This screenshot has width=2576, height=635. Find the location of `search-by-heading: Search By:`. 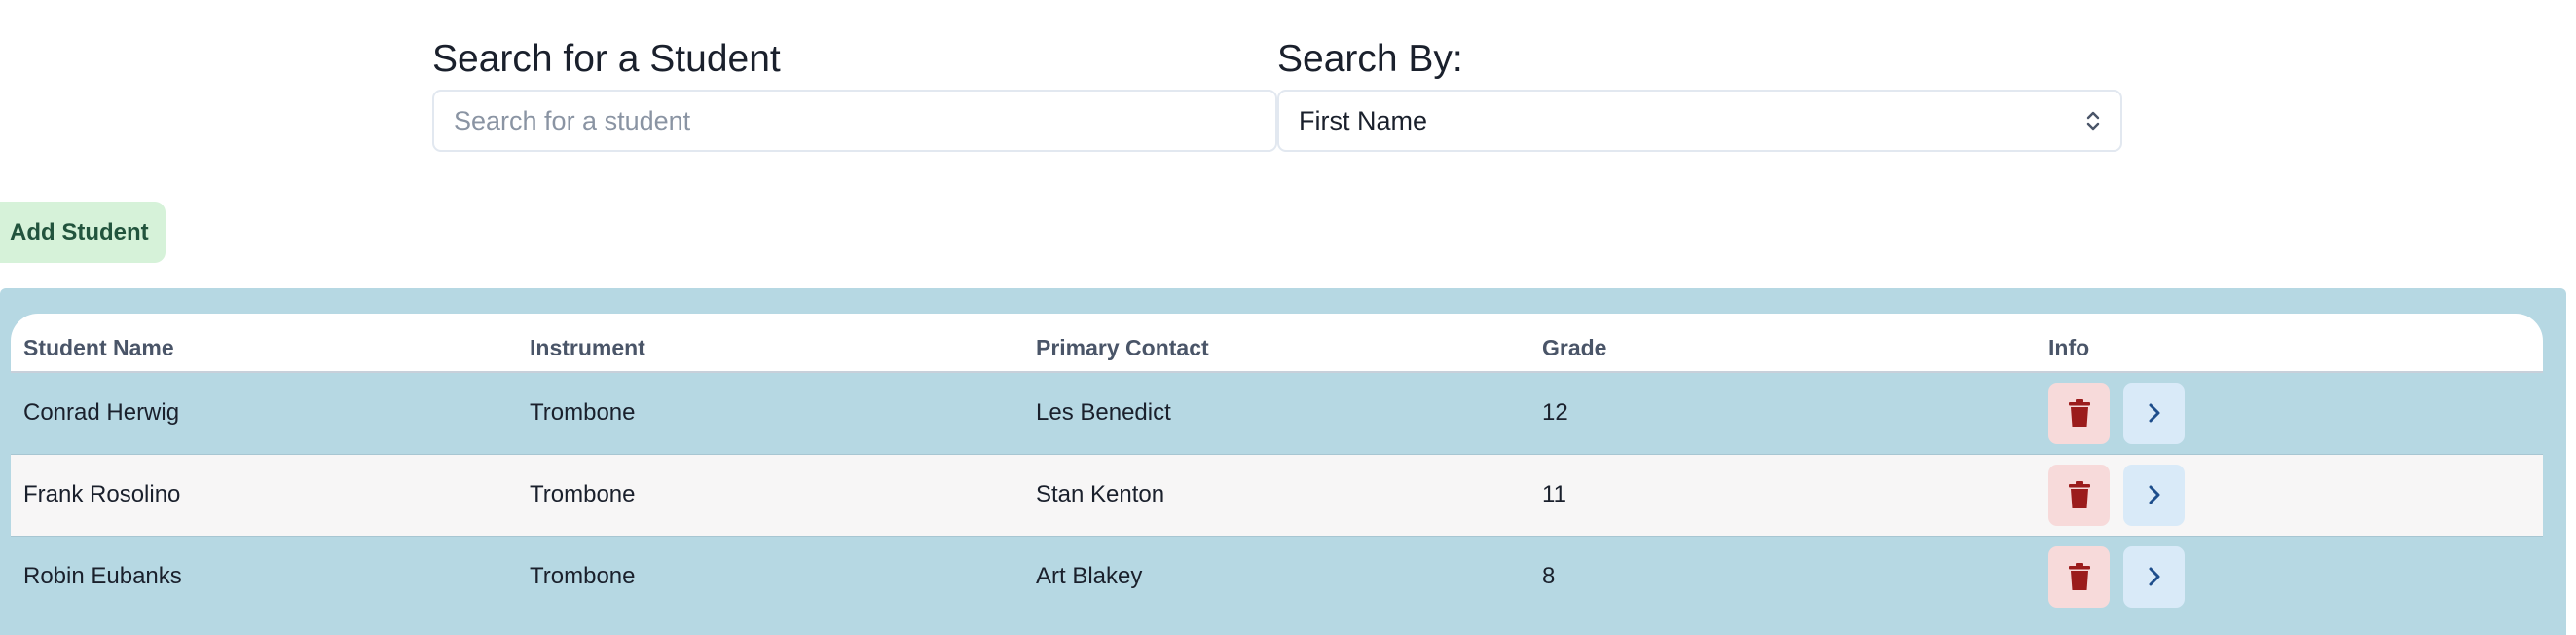

search-by-heading: Search By: is located at coordinates (1370, 59).